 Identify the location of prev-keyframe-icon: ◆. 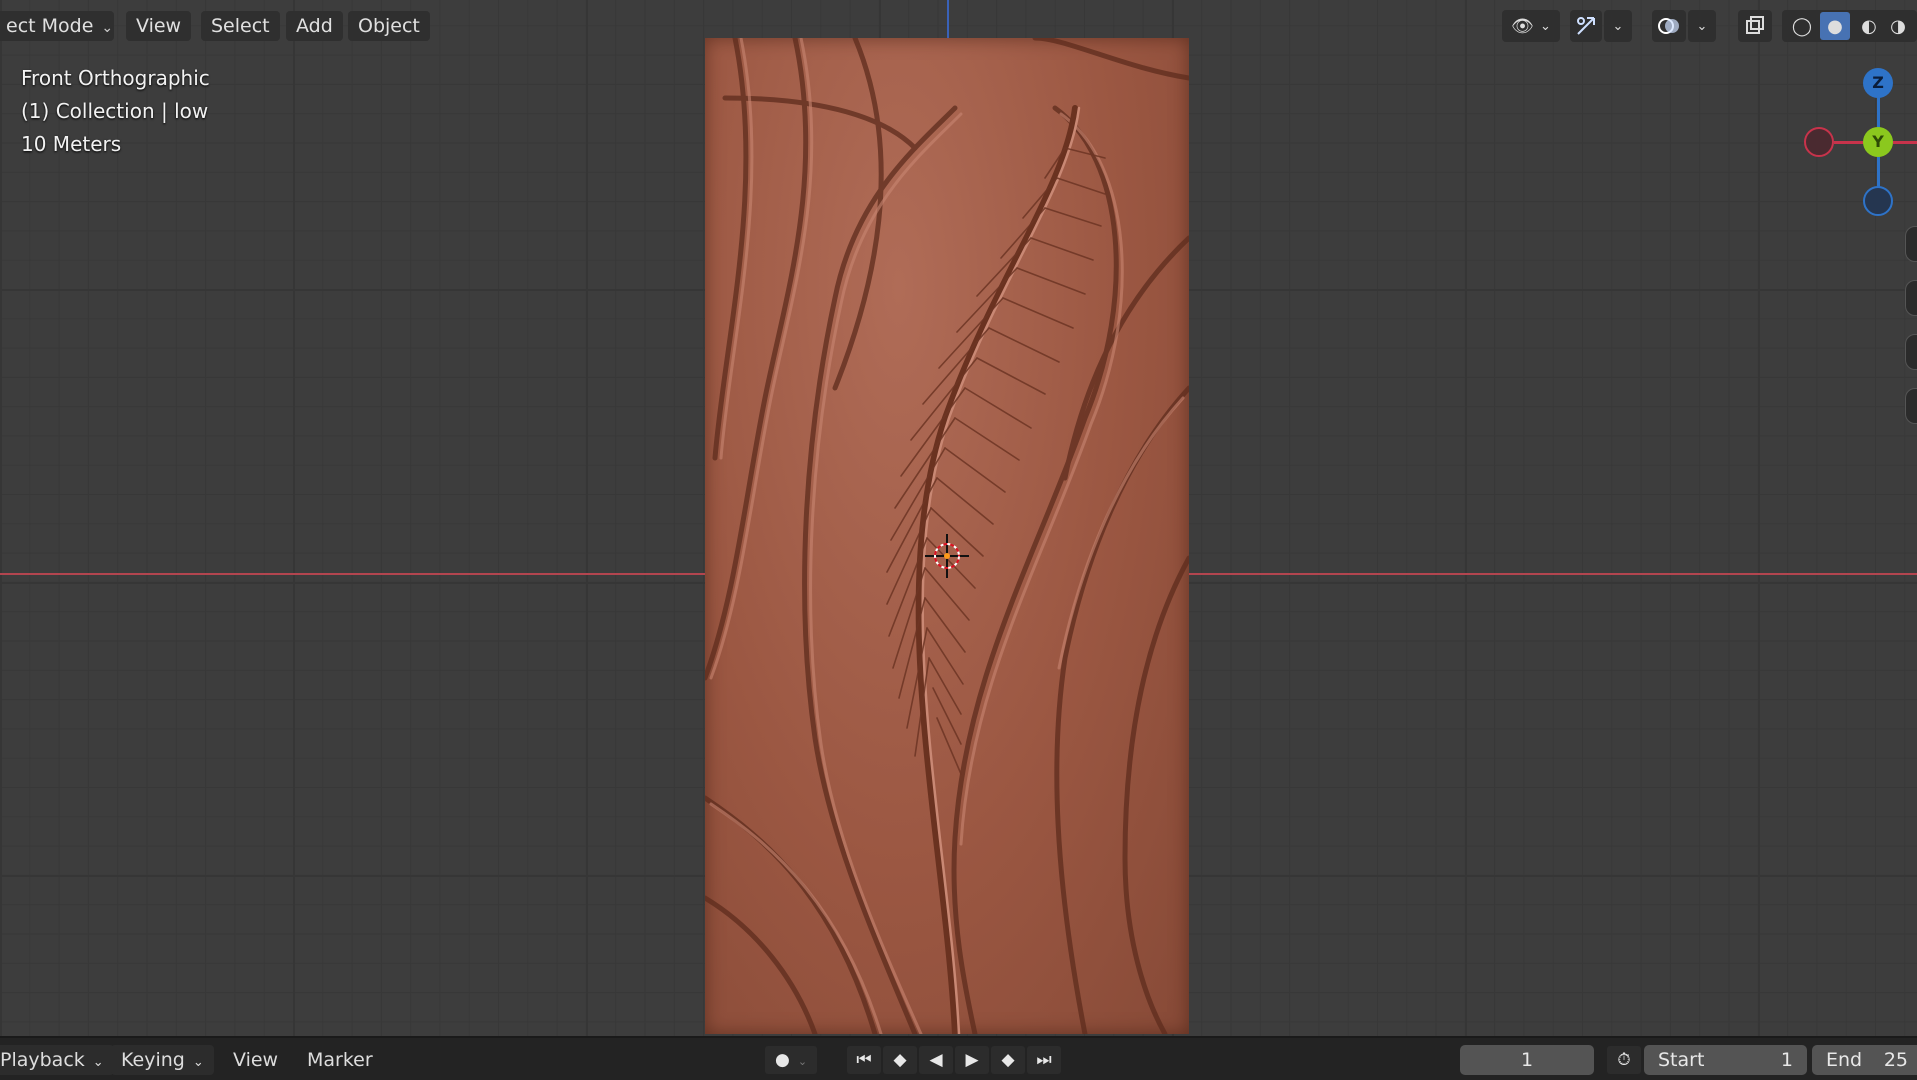
(900, 1060).